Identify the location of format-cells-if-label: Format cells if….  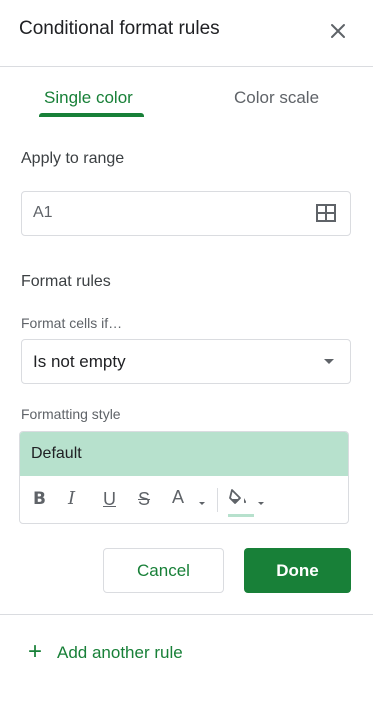
(72, 323).